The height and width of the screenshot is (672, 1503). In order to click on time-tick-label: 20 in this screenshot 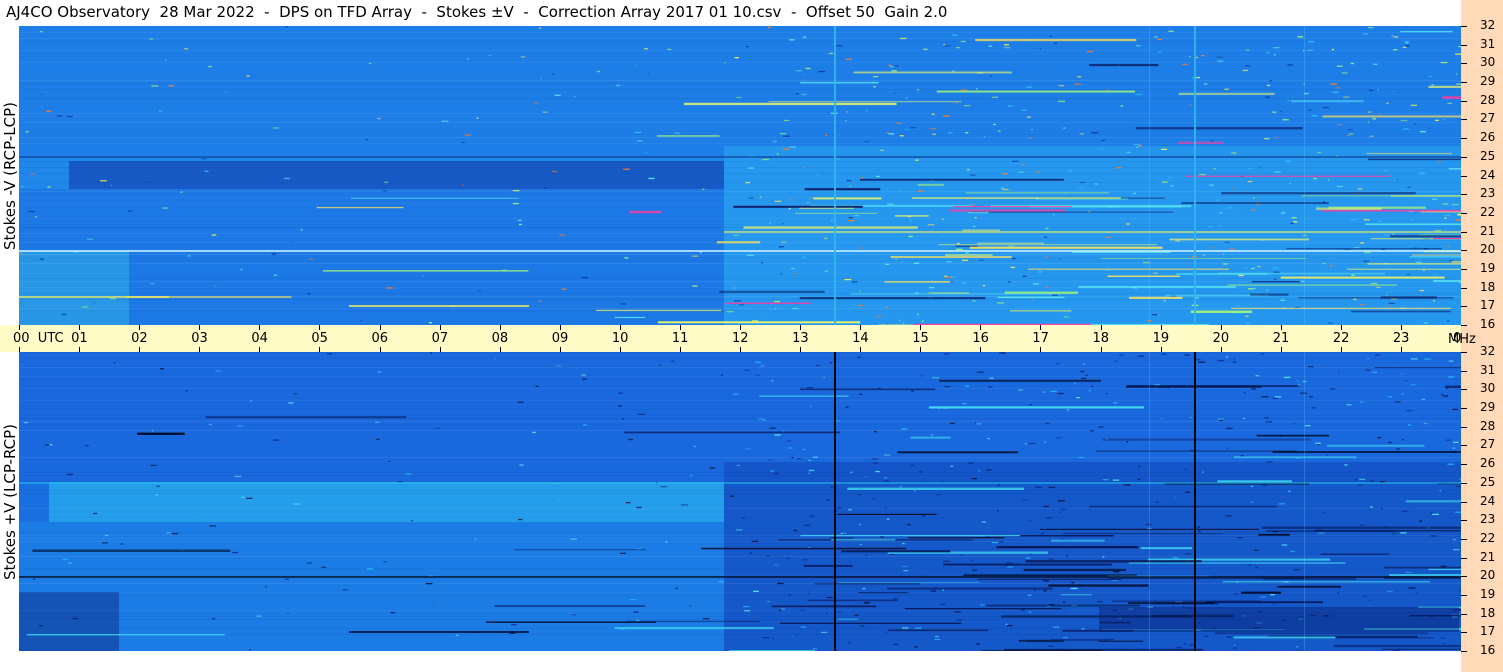, I will do `click(1221, 338)`.